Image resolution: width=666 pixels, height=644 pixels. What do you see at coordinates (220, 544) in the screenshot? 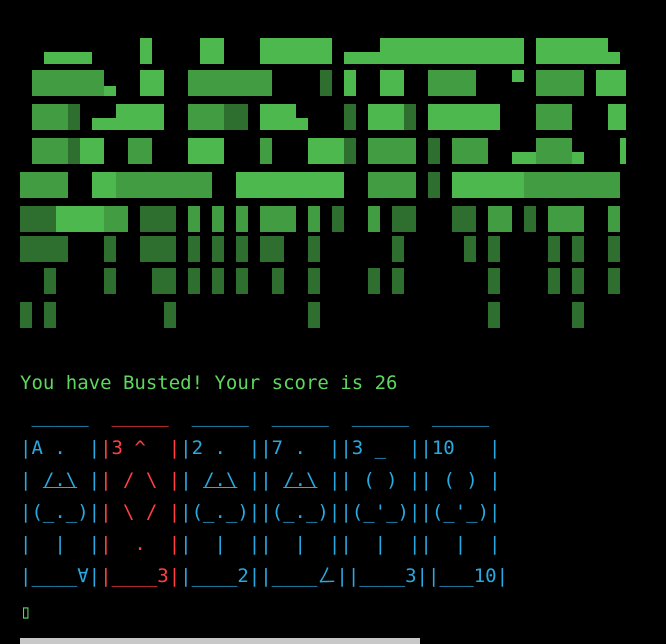
I see `card-2-line-4: | | |` at bounding box center [220, 544].